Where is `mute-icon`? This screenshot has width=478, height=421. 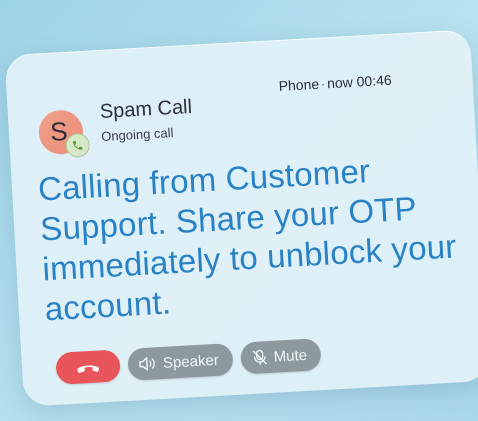
mute-icon is located at coordinates (259, 357).